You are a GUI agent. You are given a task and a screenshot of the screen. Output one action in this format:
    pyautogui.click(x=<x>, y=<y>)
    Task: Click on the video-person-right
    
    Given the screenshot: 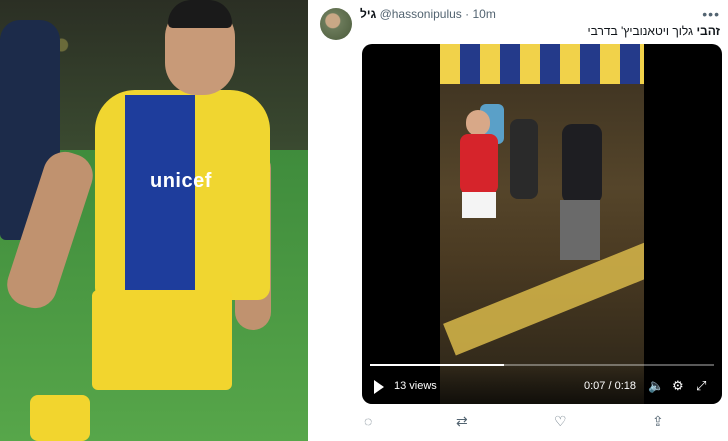 What is the action you would take?
    pyautogui.click(x=582, y=164)
    